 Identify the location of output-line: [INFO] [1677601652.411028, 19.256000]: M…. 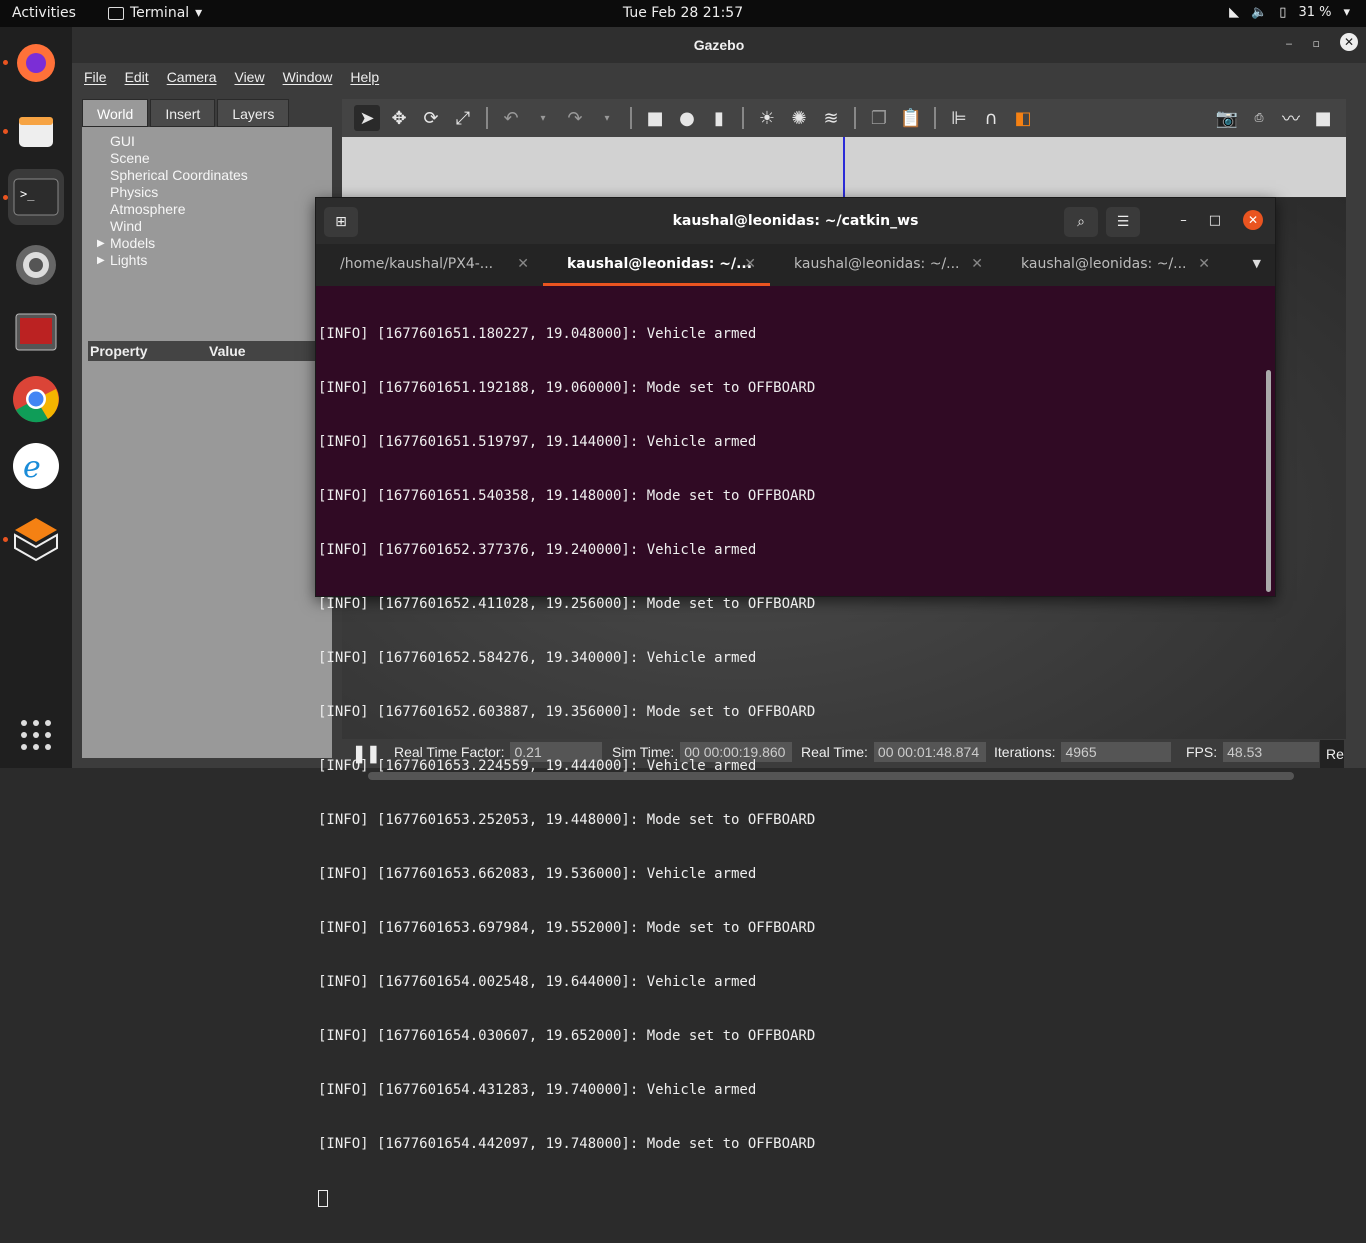
(567, 604).